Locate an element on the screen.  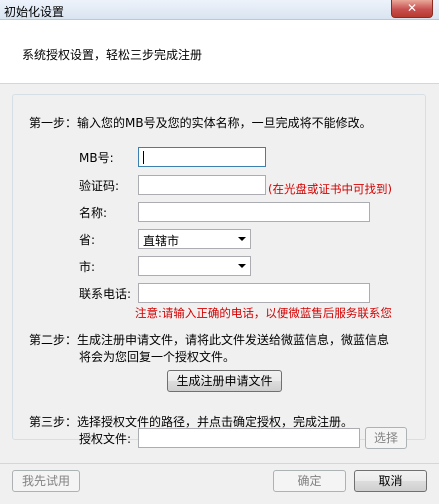
verification-code-hint: (在光盘或证书中可找到) is located at coordinates (330, 189).